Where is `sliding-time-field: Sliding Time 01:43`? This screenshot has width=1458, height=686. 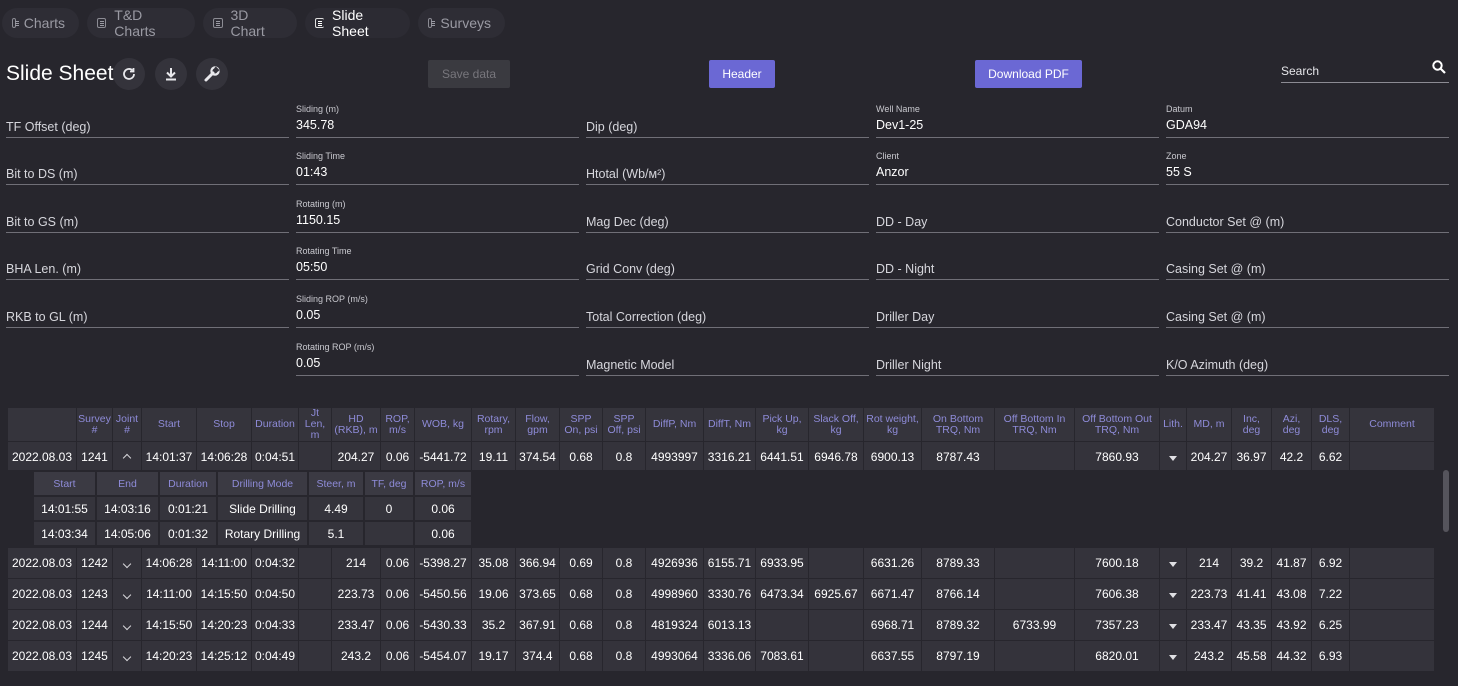
sliding-time-field: Sliding Time 01:43 is located at coordinates (437, 168).